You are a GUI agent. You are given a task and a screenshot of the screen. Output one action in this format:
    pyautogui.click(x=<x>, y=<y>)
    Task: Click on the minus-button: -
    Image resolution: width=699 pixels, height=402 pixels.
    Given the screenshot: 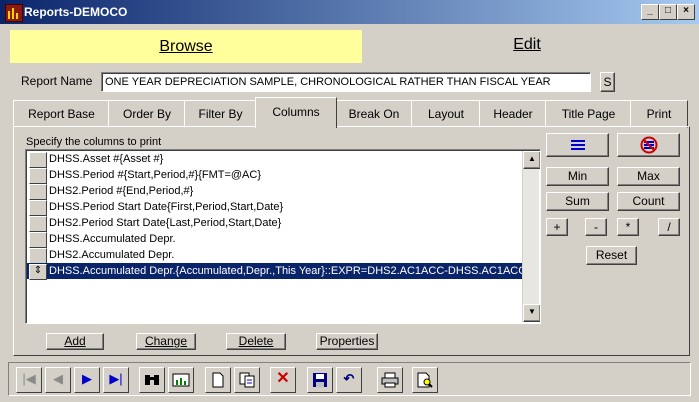 What is the action you would take?
    pyautogui.click(x=596, y=227)
    